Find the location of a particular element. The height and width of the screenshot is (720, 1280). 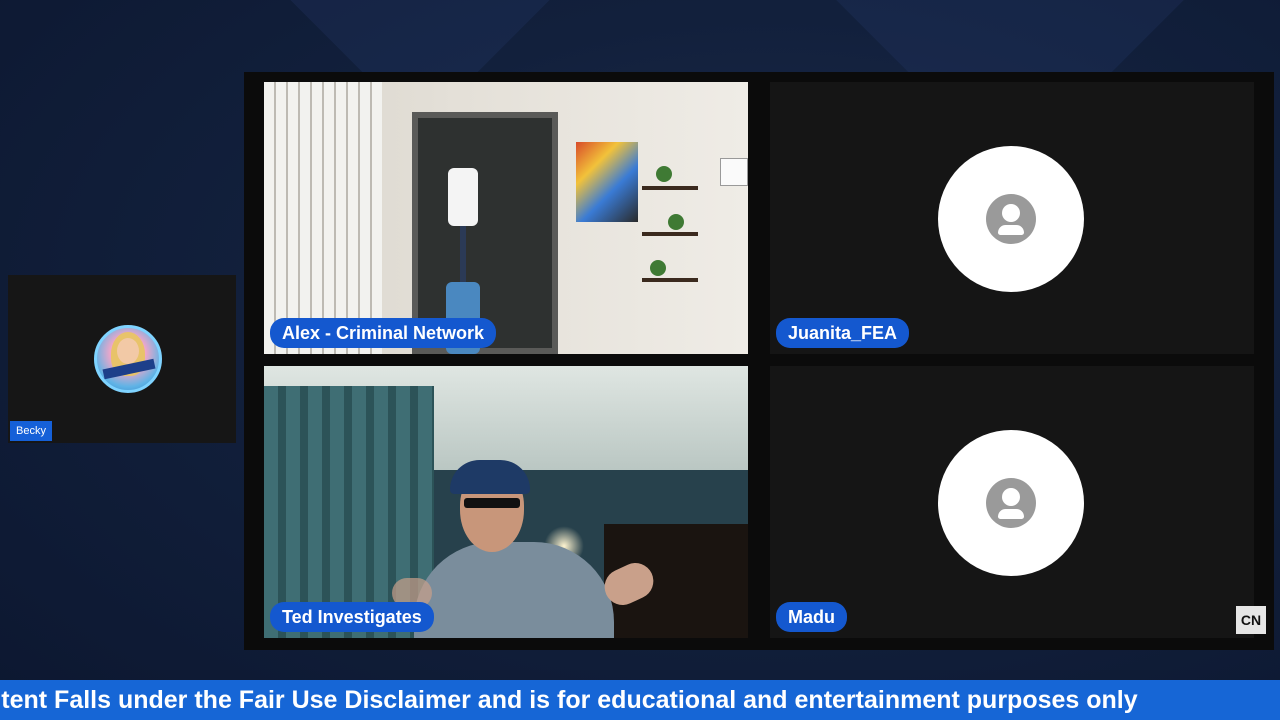

participant-tile-juanita: Juanita_FEA is located at coordinates (1012, 218).